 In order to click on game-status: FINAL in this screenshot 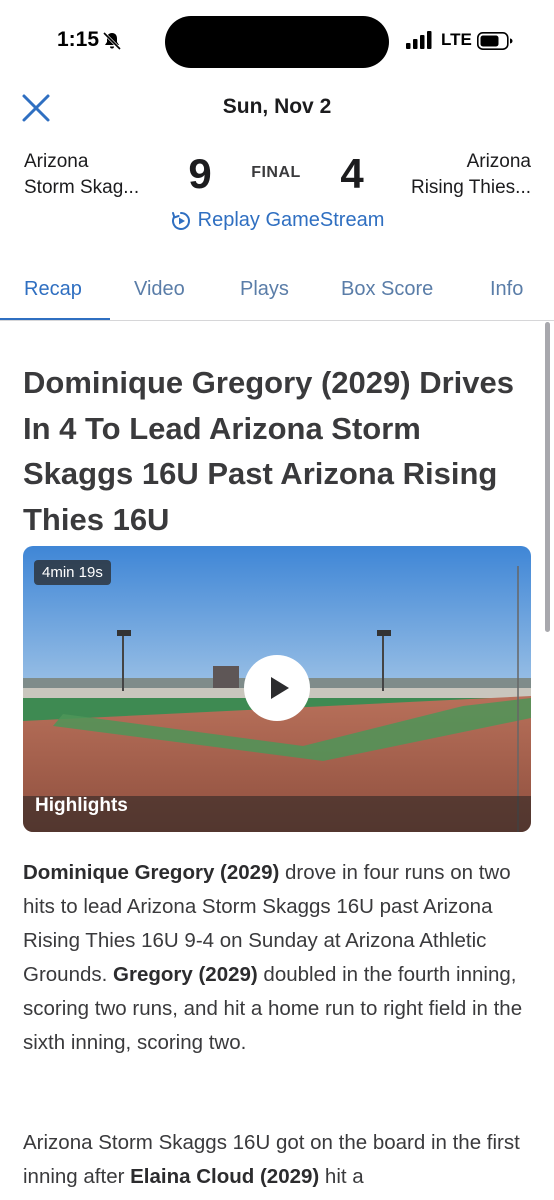, I will do `click(276, 172)`.